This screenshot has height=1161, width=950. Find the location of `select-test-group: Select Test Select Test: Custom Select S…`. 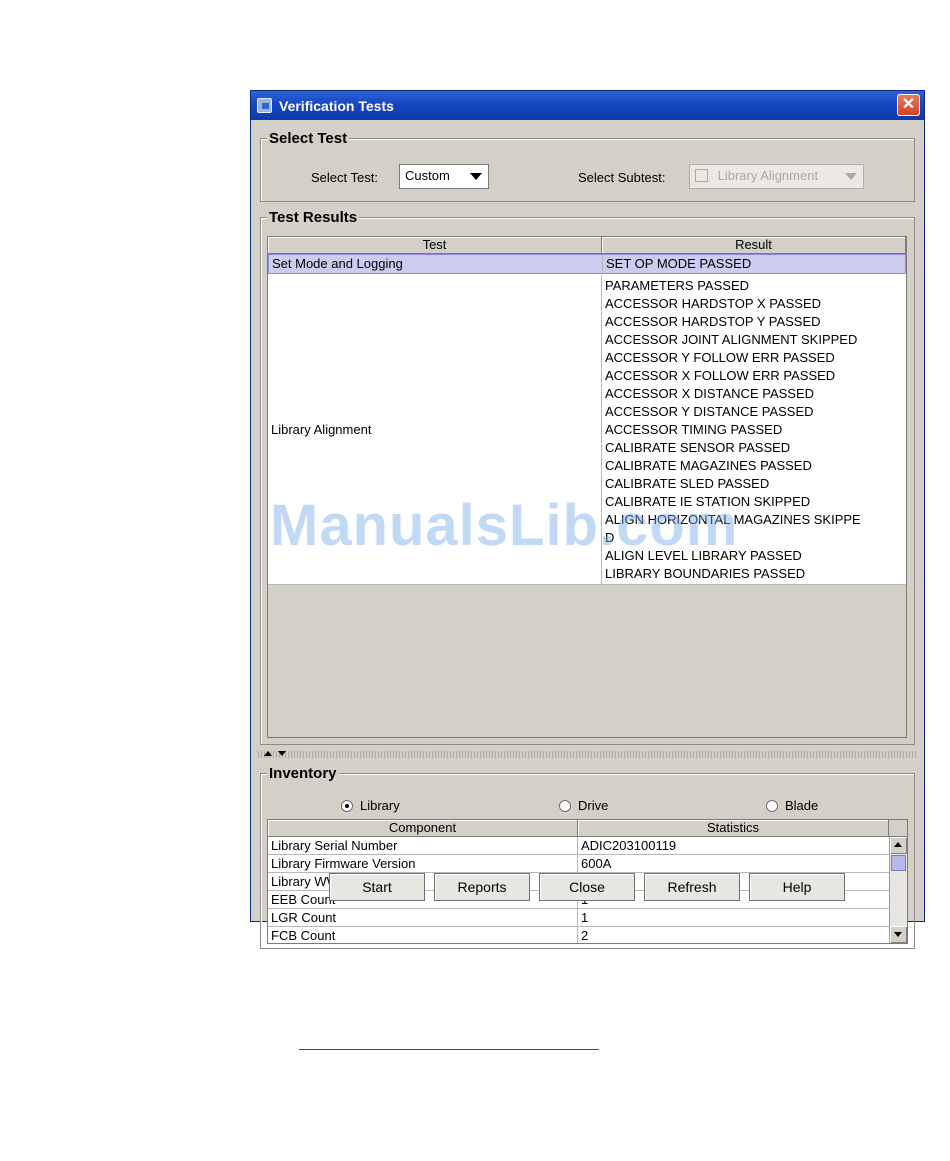

select-test-group: Select Test Select Test: Custom Select S… is located at coordinates (587, 166).